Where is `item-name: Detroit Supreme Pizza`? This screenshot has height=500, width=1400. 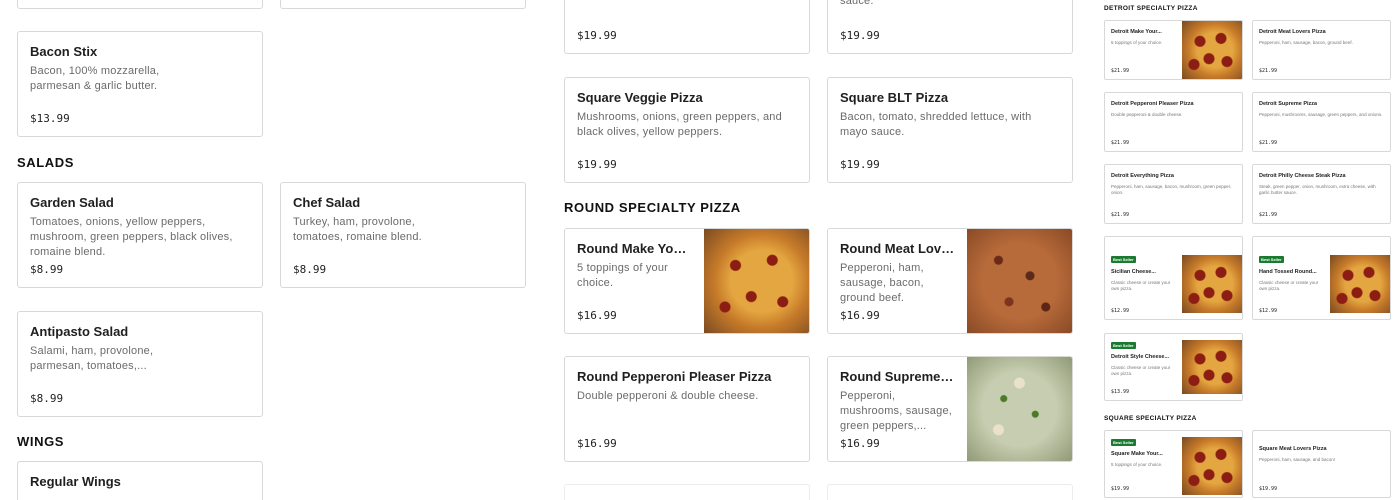
item-name: Detroit Supreme Pizza is located at coordinates (1288, 104).